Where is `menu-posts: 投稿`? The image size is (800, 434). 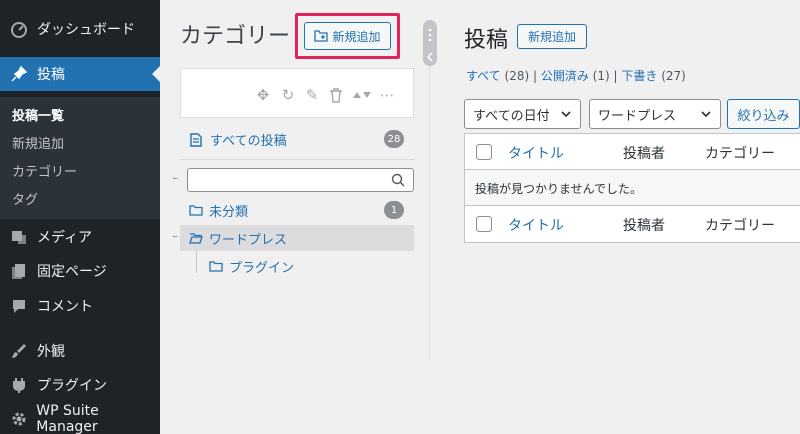 menu-posts: 投稿 is located at coordinates (80, 74).